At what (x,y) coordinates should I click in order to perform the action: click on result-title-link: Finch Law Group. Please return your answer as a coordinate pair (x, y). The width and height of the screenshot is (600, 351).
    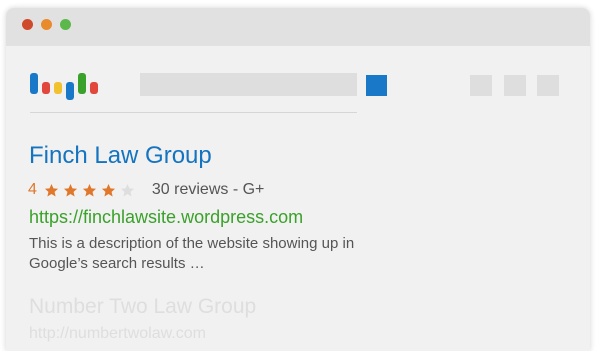
    Looking at the image, I should click on (120, 156).